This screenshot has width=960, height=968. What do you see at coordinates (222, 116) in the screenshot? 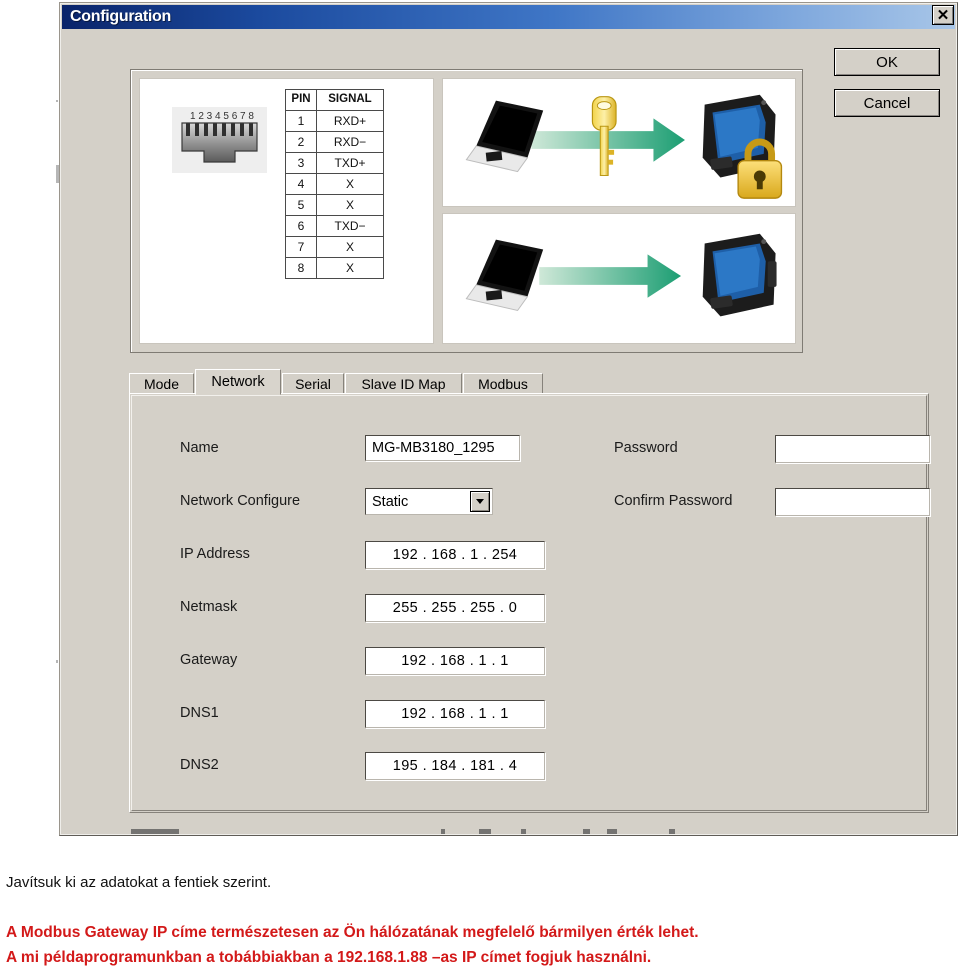
I see `svg-text: 1 2 3 4 5 6 7 8` at bounding box center [222, 116].